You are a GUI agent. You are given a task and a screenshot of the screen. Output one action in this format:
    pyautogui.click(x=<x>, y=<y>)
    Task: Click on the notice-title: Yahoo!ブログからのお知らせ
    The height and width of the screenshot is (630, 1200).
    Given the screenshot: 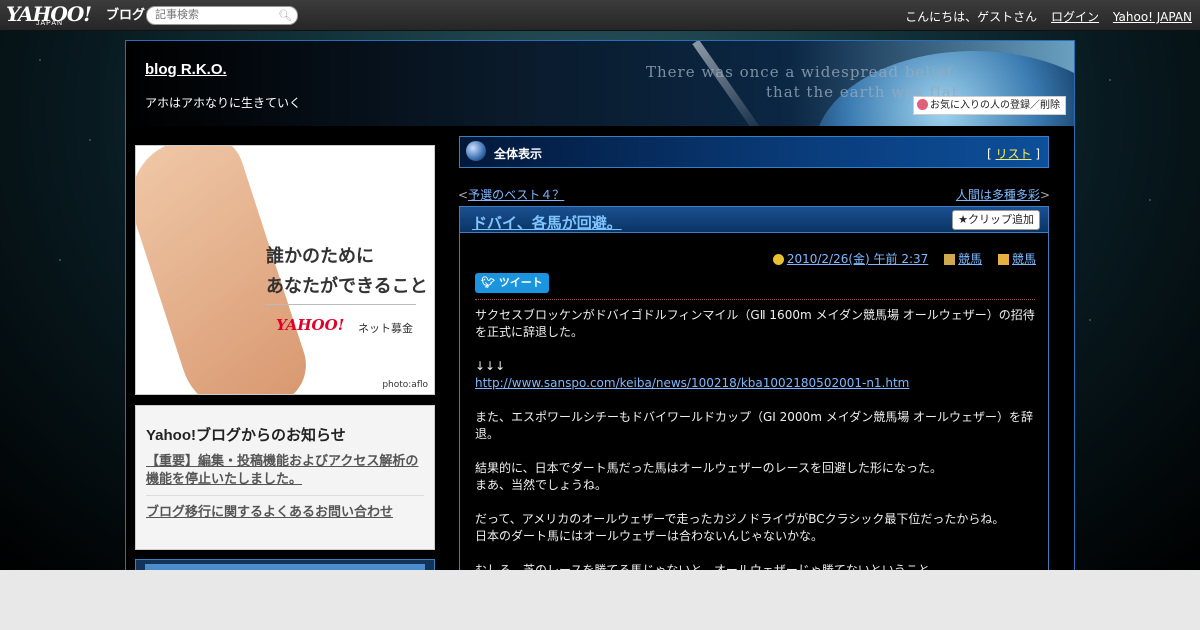 What is the action you would take?
    pyautogui.click(x=246, y=435)
    